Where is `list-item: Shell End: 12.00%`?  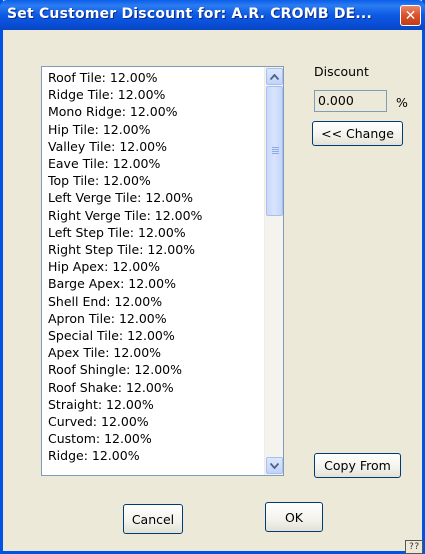
list-item: Shell End: 12.00% is located at coordinates (125, 301).